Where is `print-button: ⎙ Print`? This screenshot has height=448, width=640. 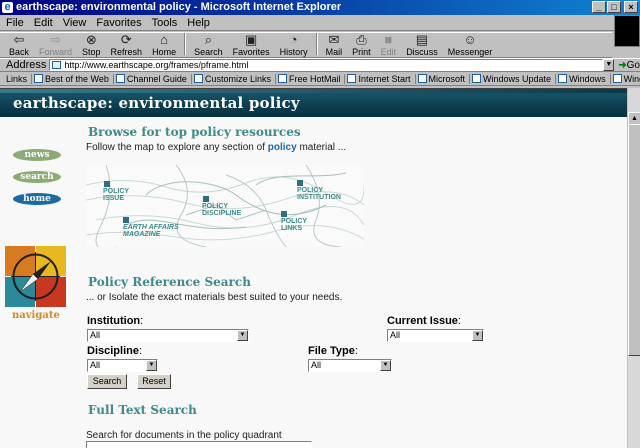
print-button: ⎙ Print is located at coordinates (361, 45).